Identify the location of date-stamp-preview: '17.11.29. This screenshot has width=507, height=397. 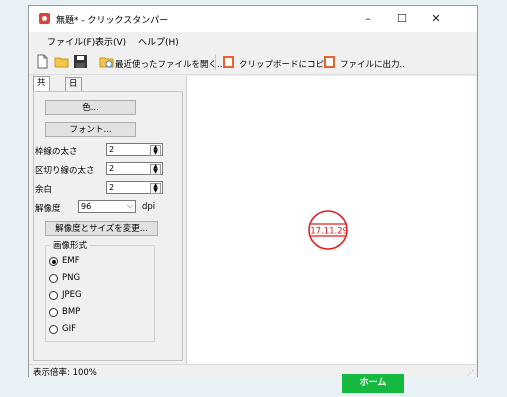
(328, 230).